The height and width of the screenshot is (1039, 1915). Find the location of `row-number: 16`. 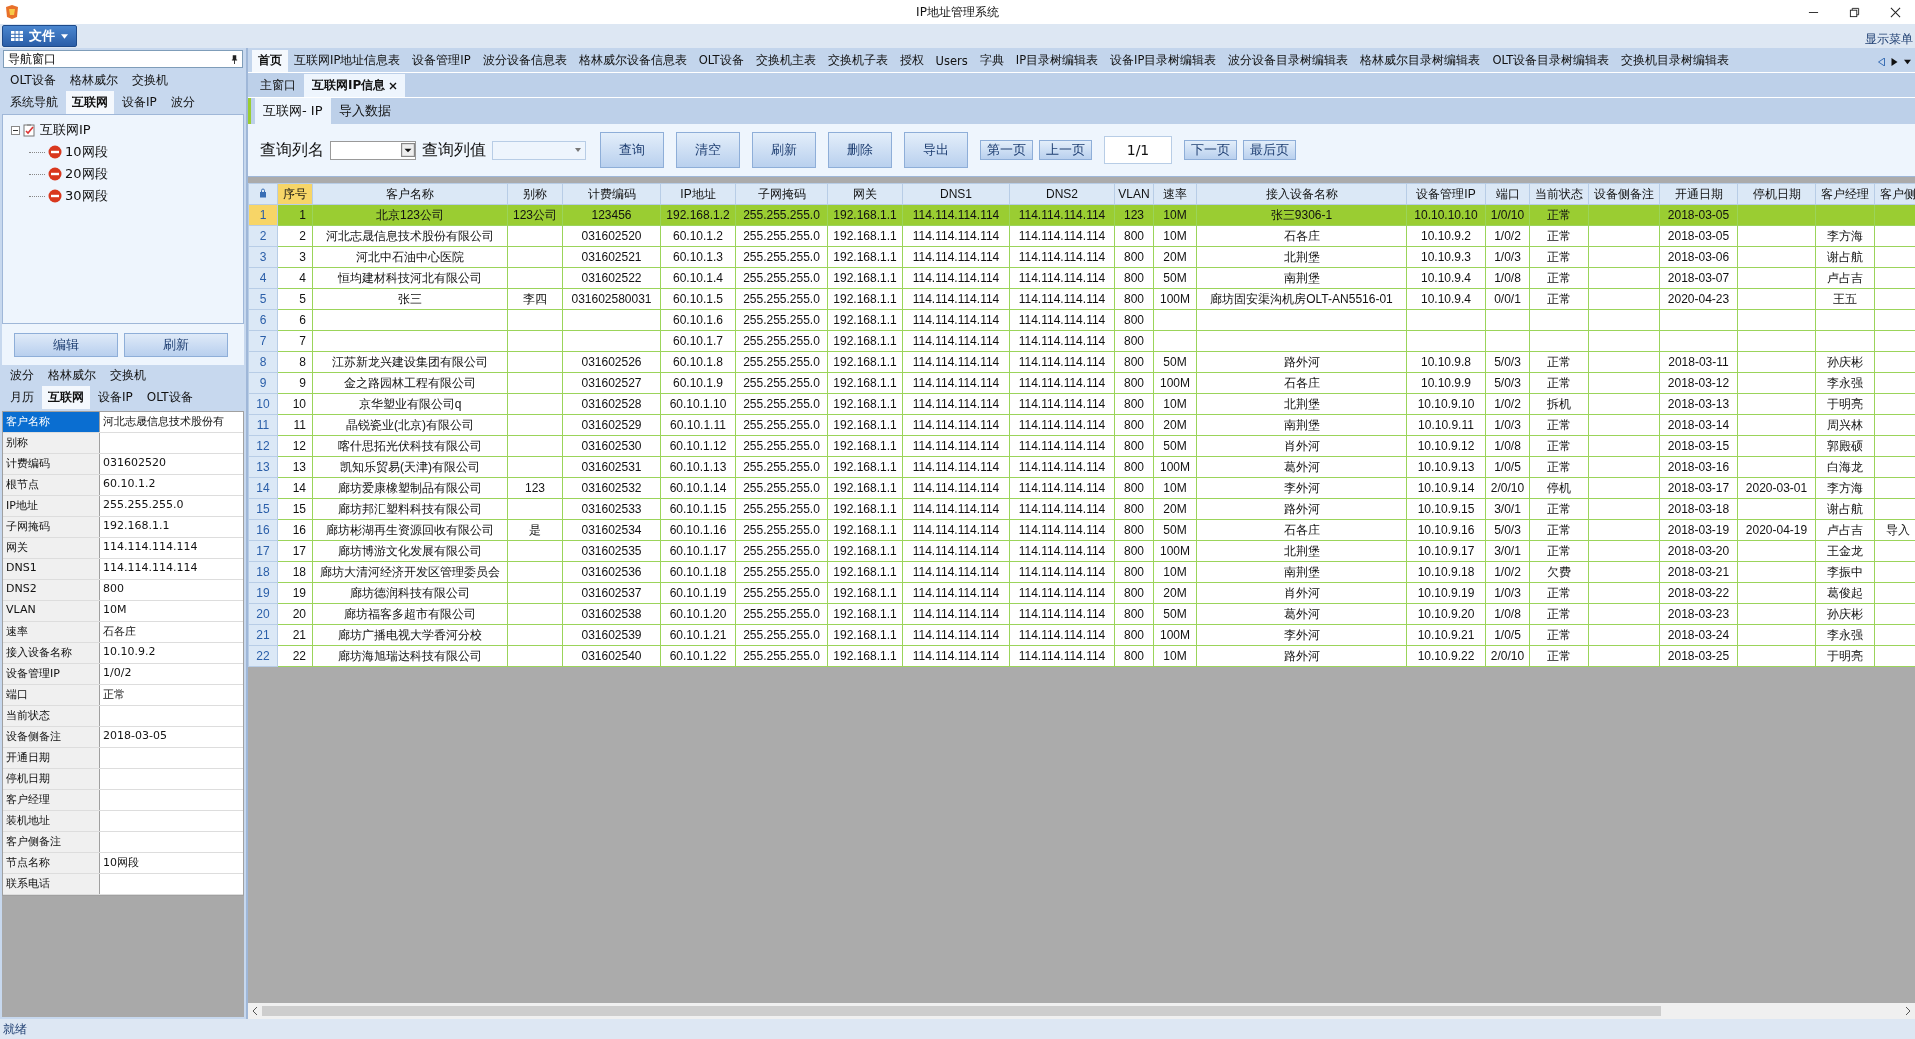

row-number: 16 is located at coordinates (263, 530).